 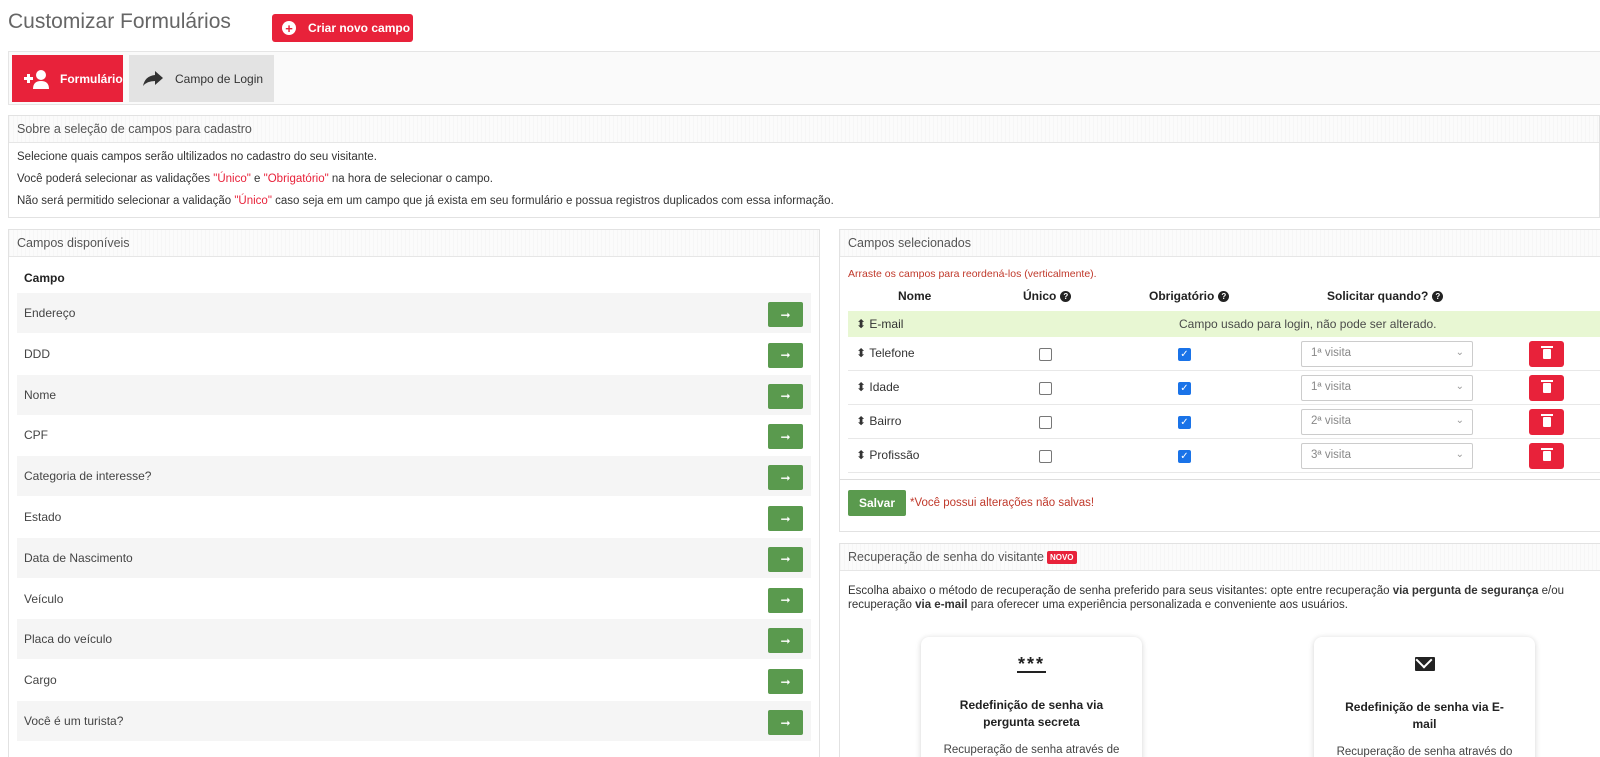 What do you see at coordinates (414, 517) in the screenshot?
I see `available-field-row: Estado ➞` at bounding box center [414, 517].